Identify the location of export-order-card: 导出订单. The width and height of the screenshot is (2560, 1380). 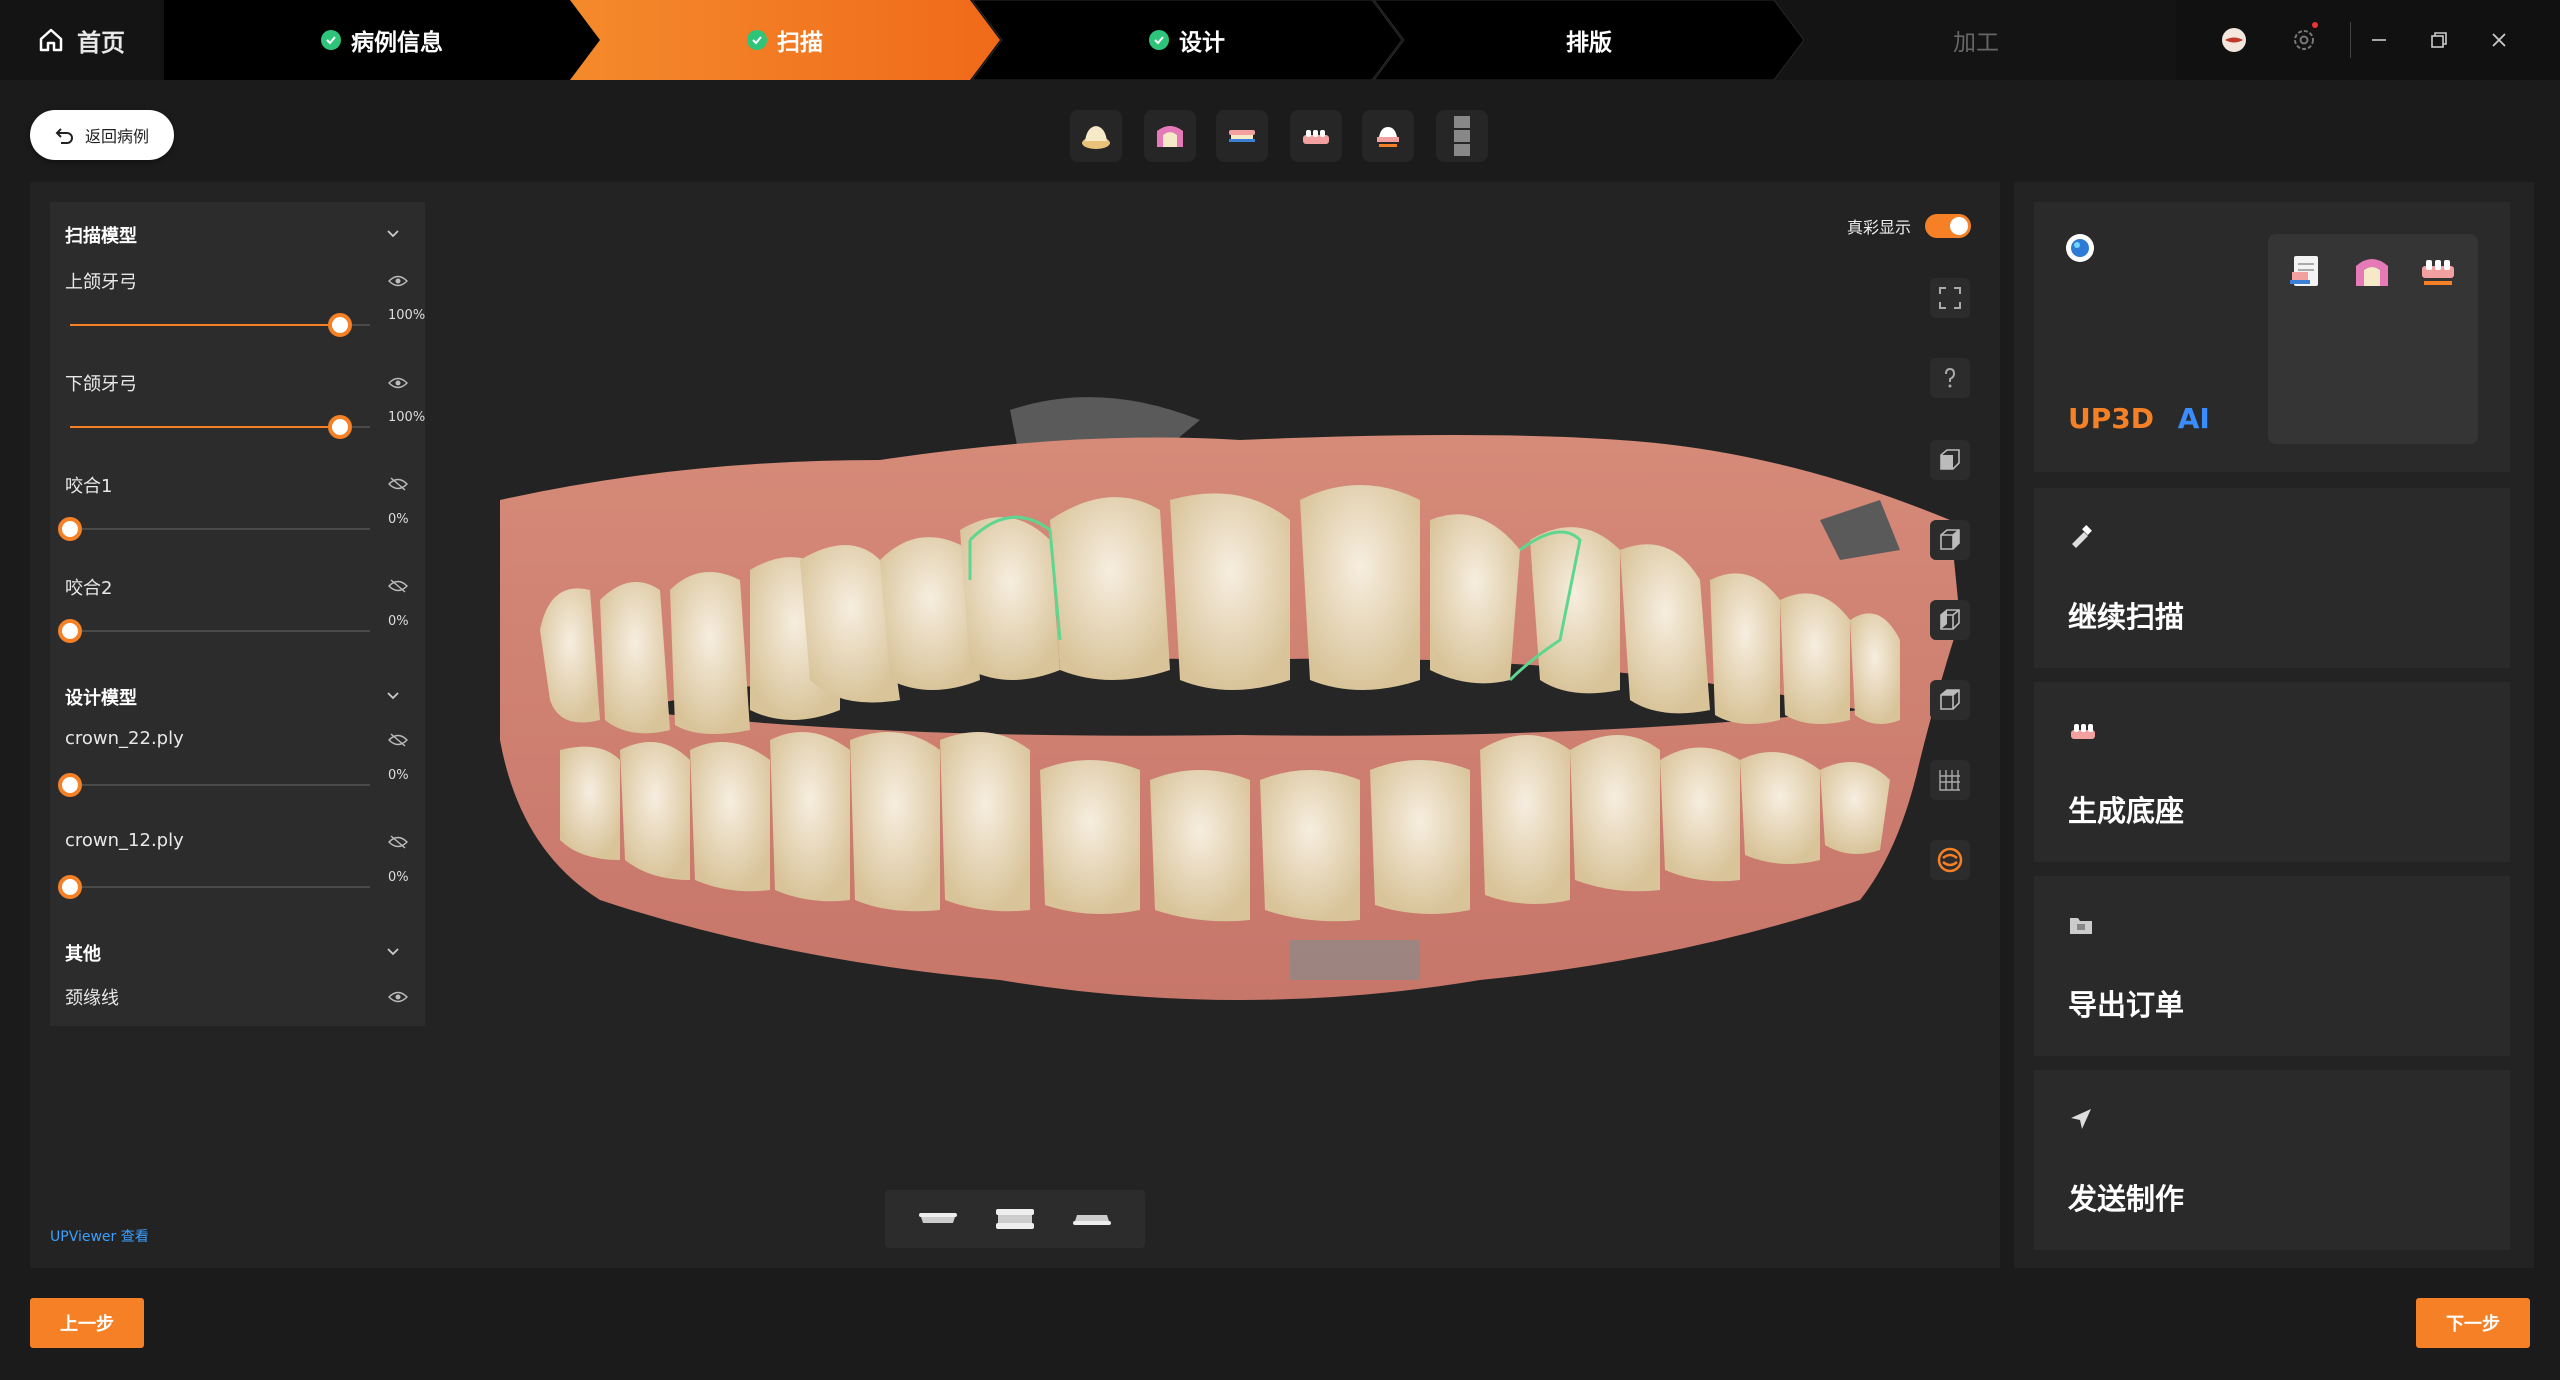
(2272, 966).